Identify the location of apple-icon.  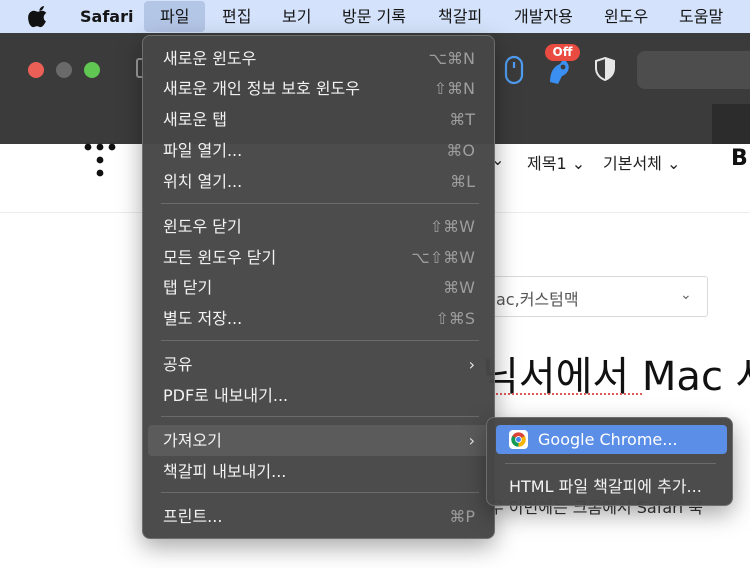
(39, 17).